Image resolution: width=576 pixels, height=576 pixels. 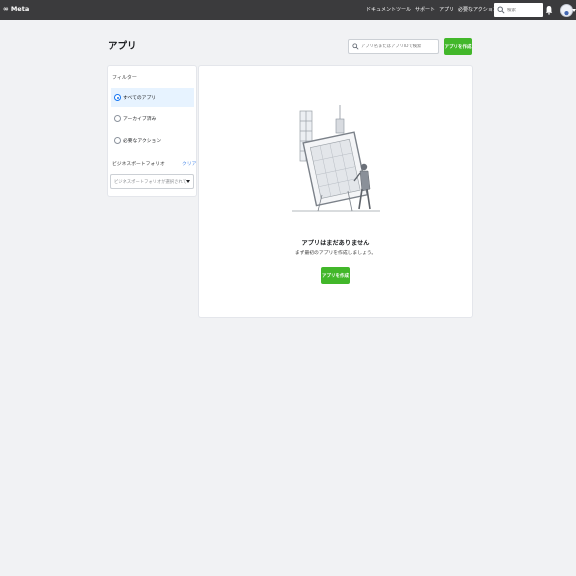 I want to click on global-search, so click(x=518, y=10).